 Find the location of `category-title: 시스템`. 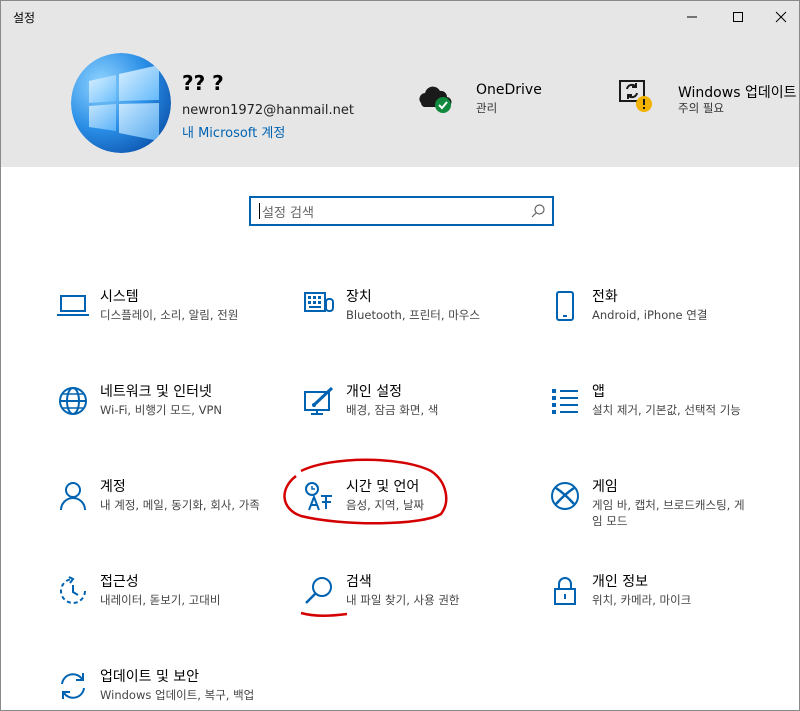

category-title: 시스템 is located at coordinates (119, 297).